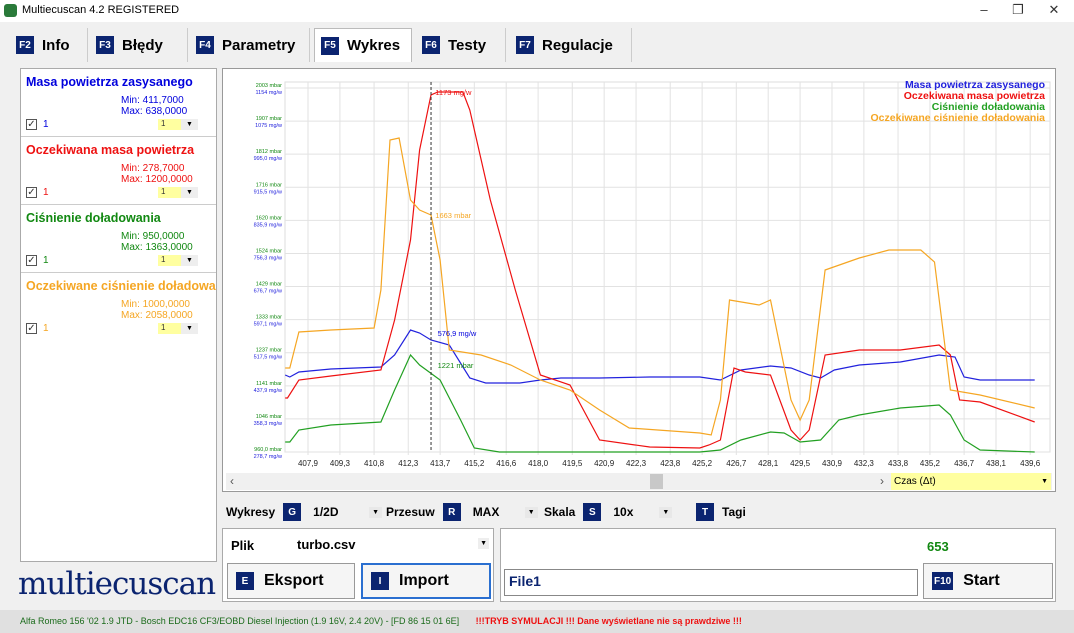  I want to click on tab-label: Błędy, so click(142, 45).